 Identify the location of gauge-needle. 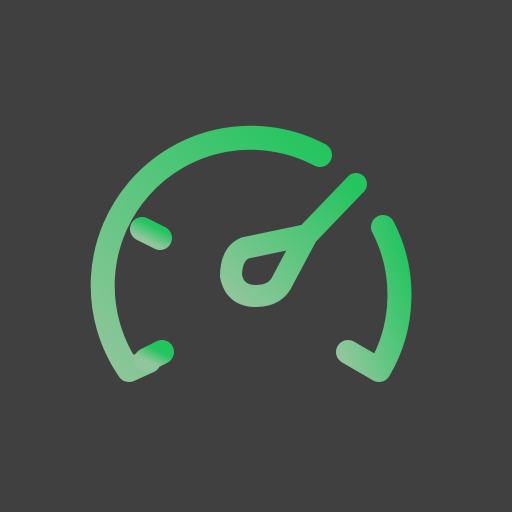
(293, 240).